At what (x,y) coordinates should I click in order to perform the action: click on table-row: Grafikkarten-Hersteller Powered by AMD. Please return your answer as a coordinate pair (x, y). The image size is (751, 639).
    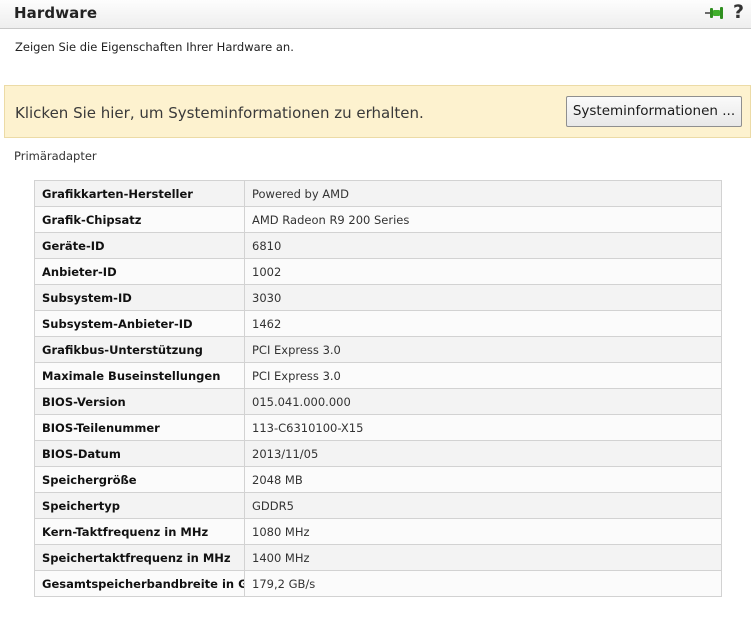
    Looking at the image, I should click on (378, 193).